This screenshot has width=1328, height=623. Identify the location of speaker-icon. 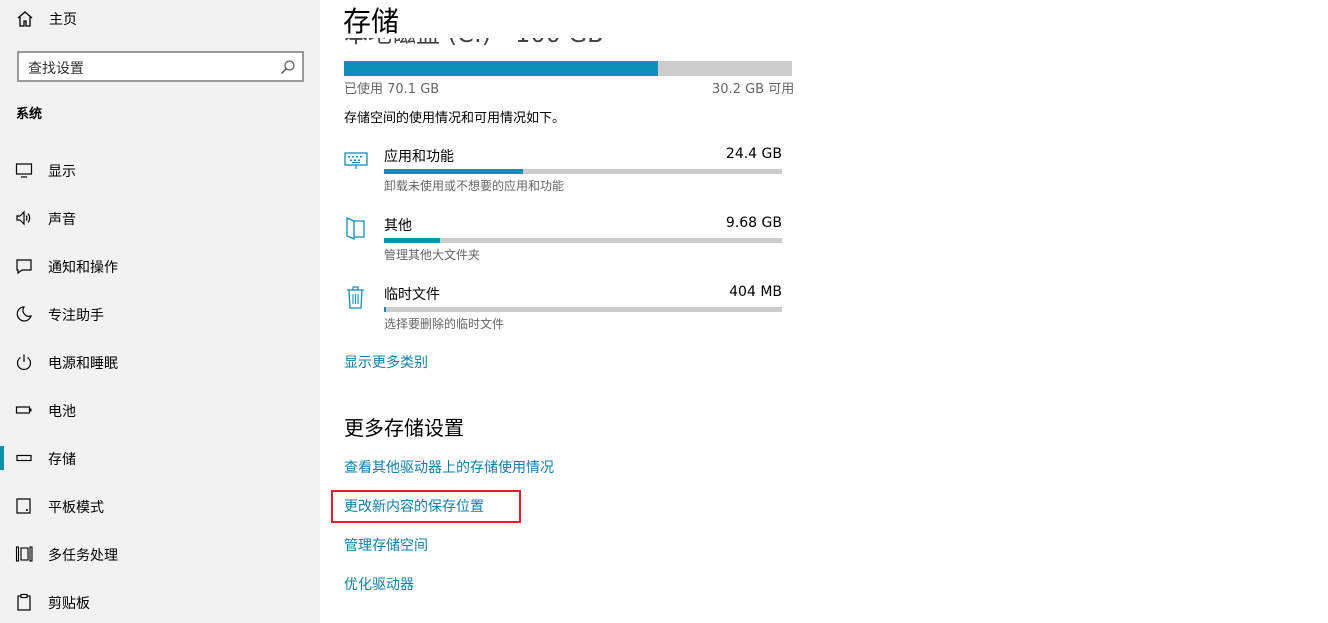
(23, 218).